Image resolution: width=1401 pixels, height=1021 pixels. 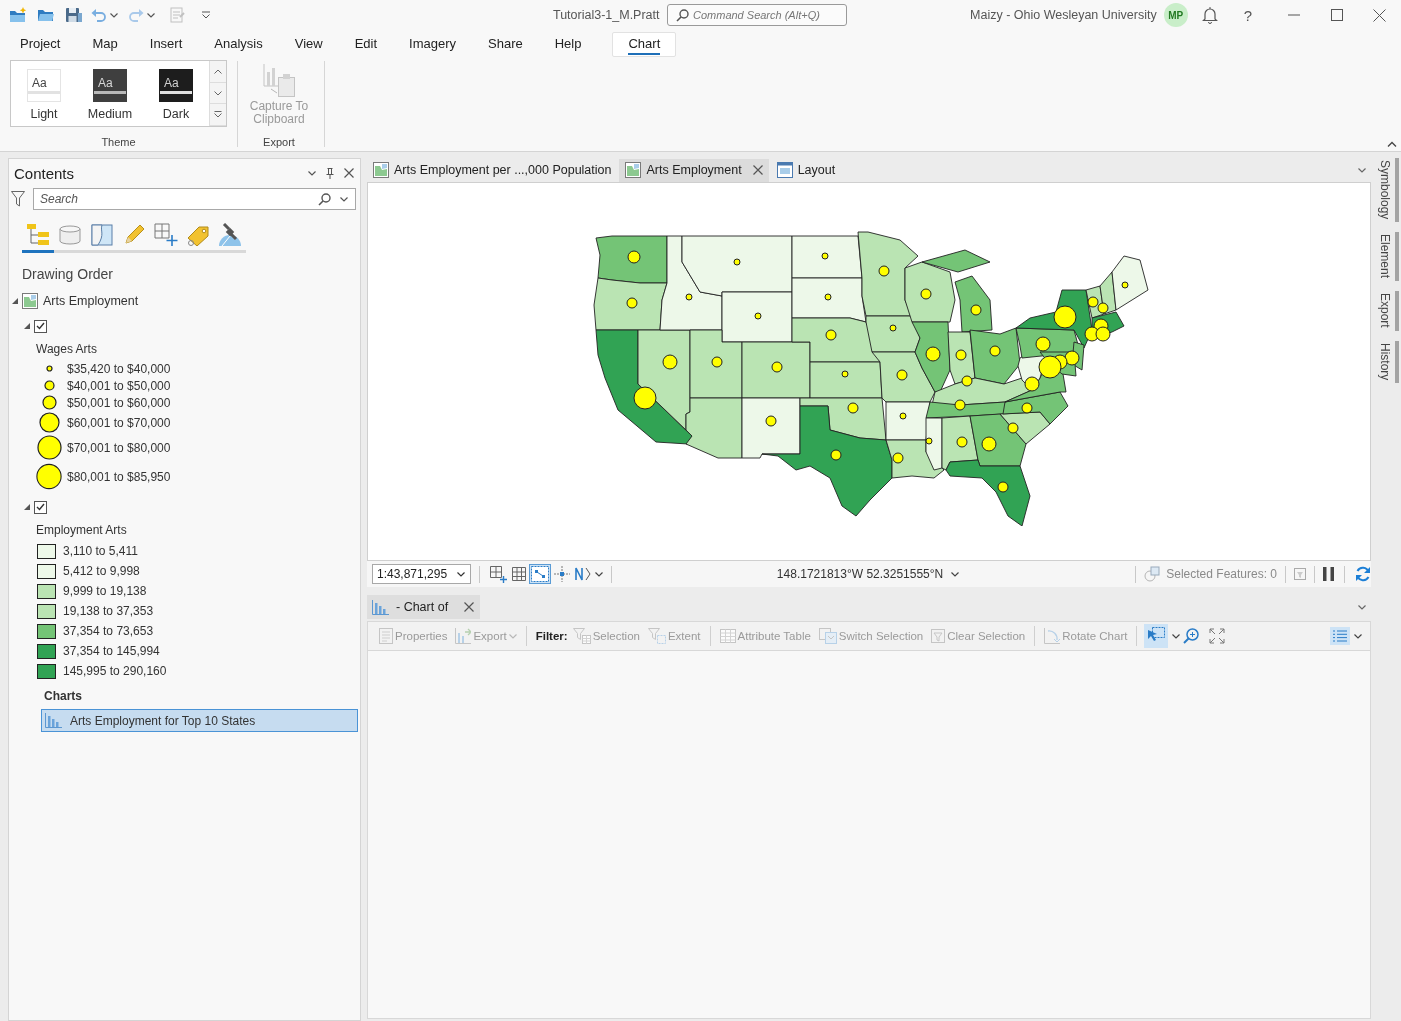 What do you see at coordinates (101, 571) in the screenshot?
I see `legend-label: 5,412 to 9,998` at bounding box center [101, 571].